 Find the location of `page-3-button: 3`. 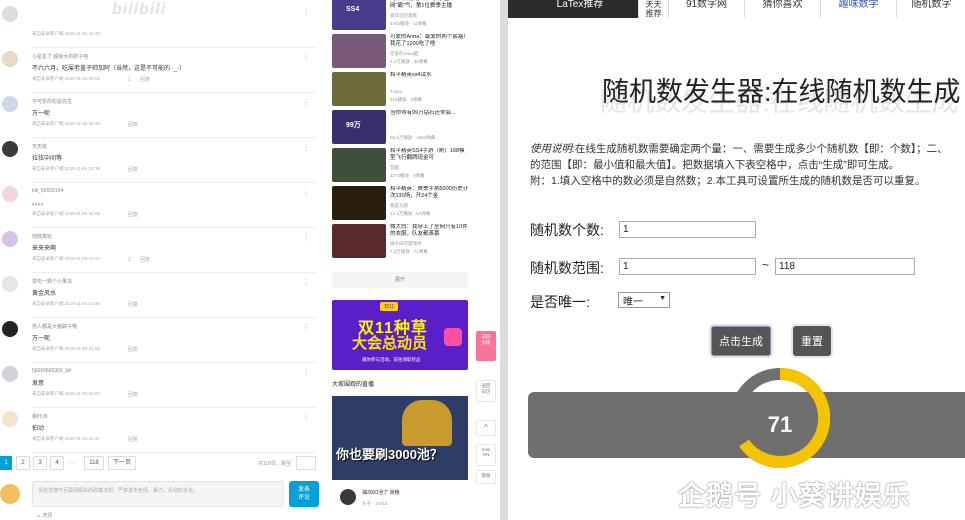

page-3-button: 3 is located at coordinates (40, 463).